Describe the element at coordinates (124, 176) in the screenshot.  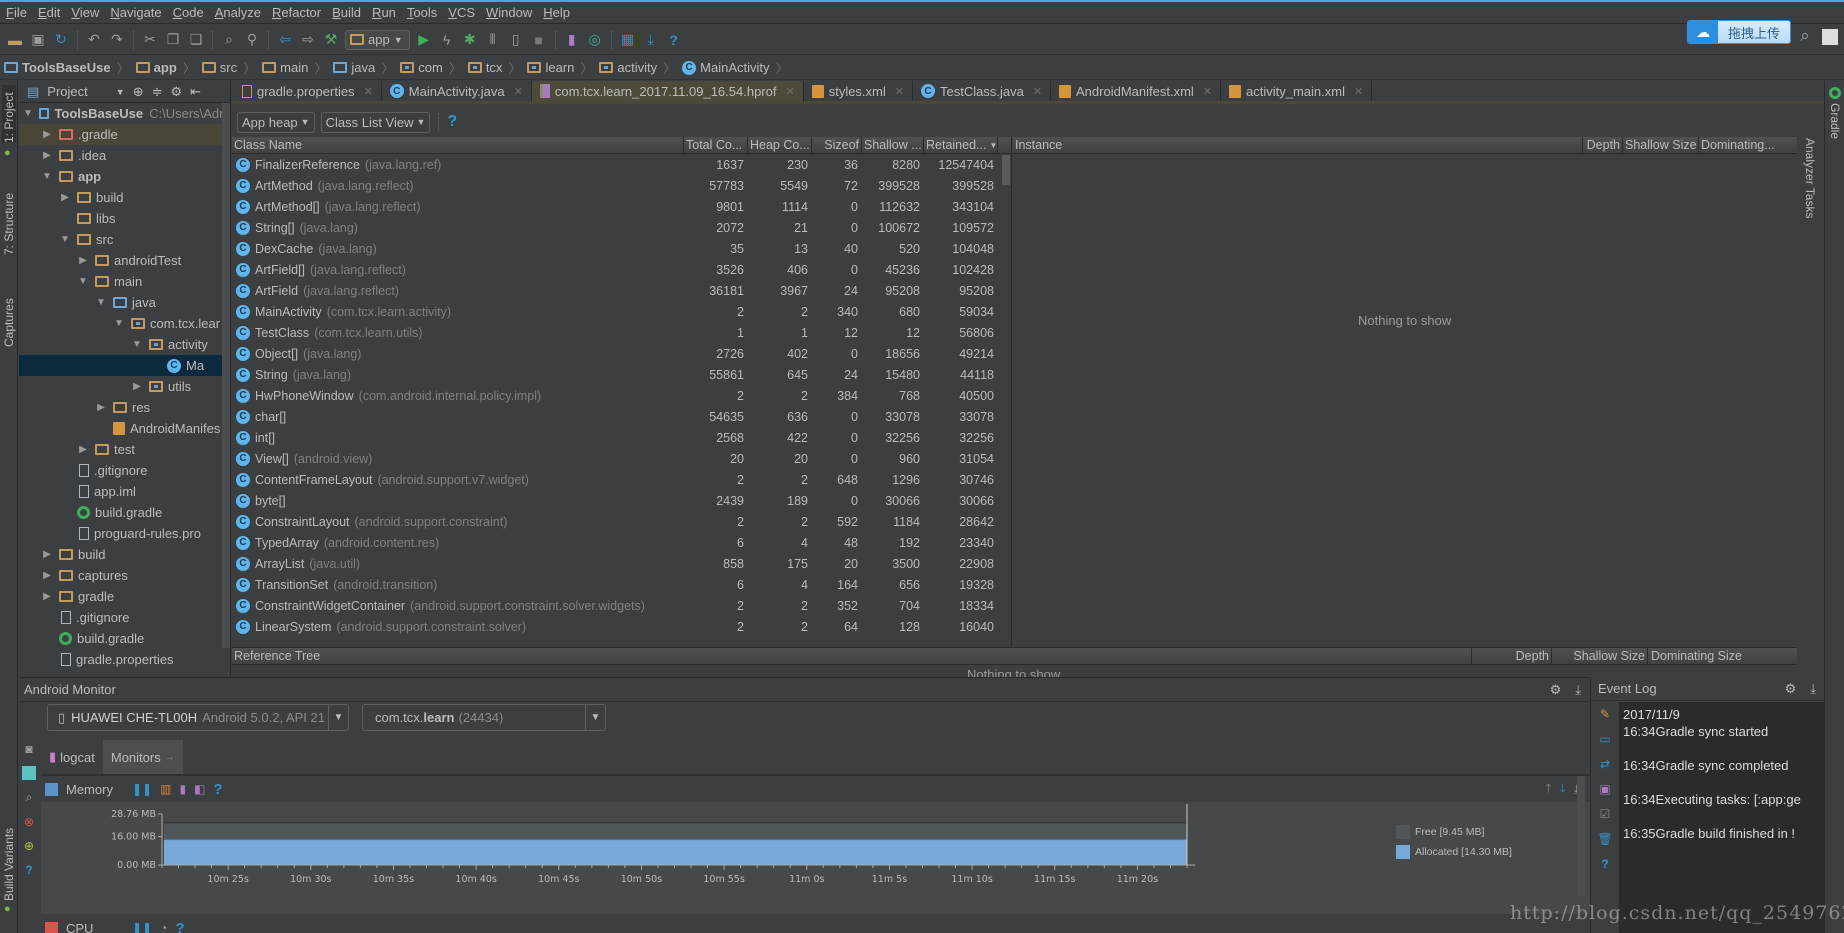
I see `tree-item: ▼ app` at that location.